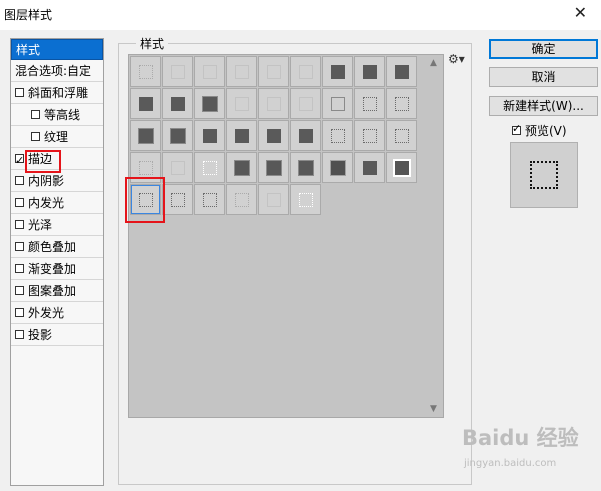 This screenshot has width=601, height=491. What do you see at coordinates (543, 77) in the screenshot?
I see `cancel-button: 取消` at bounding box center [543, 77].